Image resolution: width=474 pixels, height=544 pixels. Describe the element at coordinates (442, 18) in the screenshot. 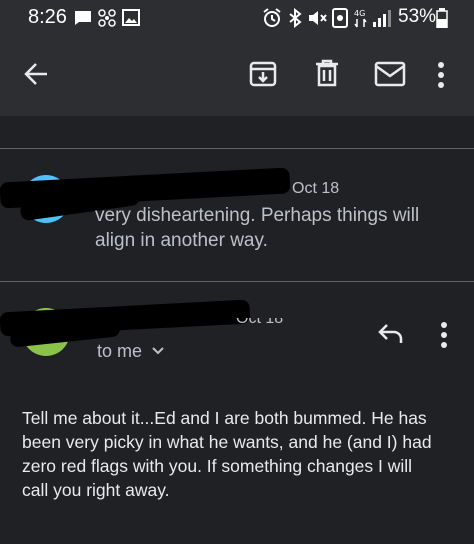

I see `battery-icon` at that location.